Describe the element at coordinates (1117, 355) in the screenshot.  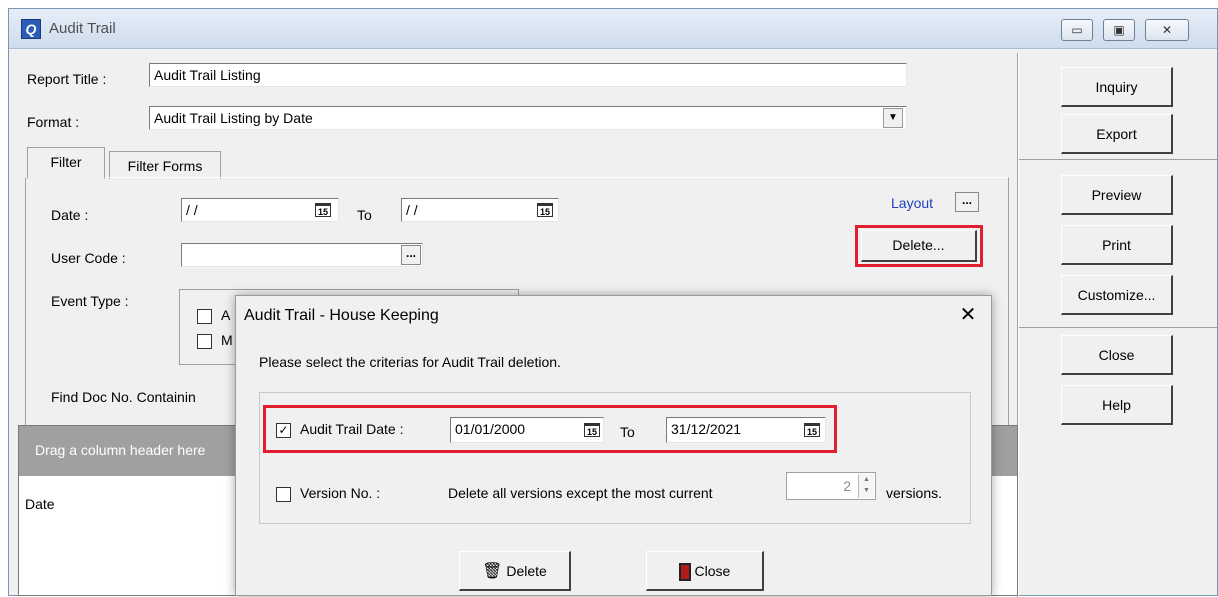
I see `close-button: Close` at that location.